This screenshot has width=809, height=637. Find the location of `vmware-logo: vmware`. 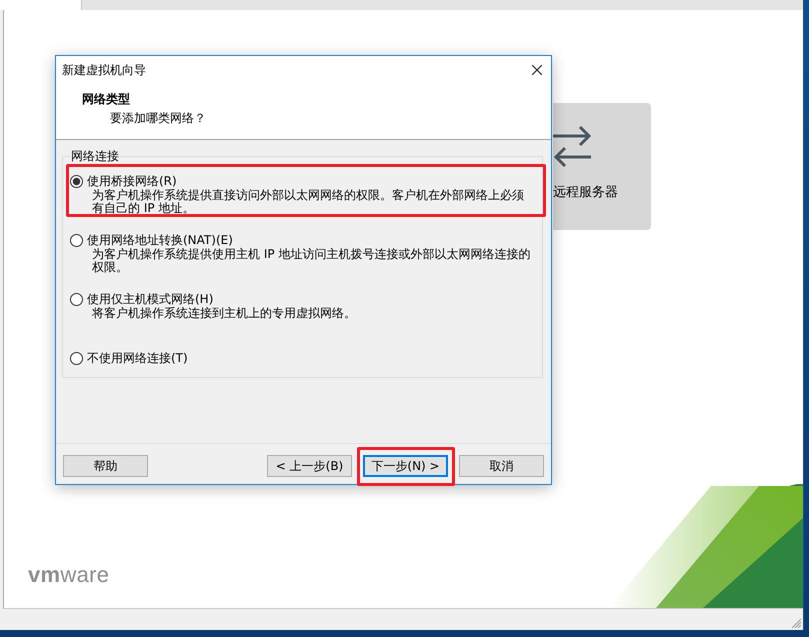

vmware-logo: vmware is located at coordinates (69, 575).